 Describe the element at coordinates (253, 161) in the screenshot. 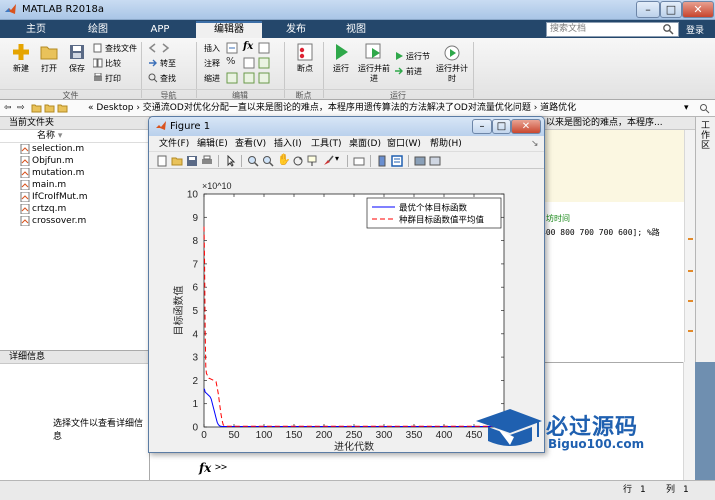

I see `zoom-in-icon` at that location.